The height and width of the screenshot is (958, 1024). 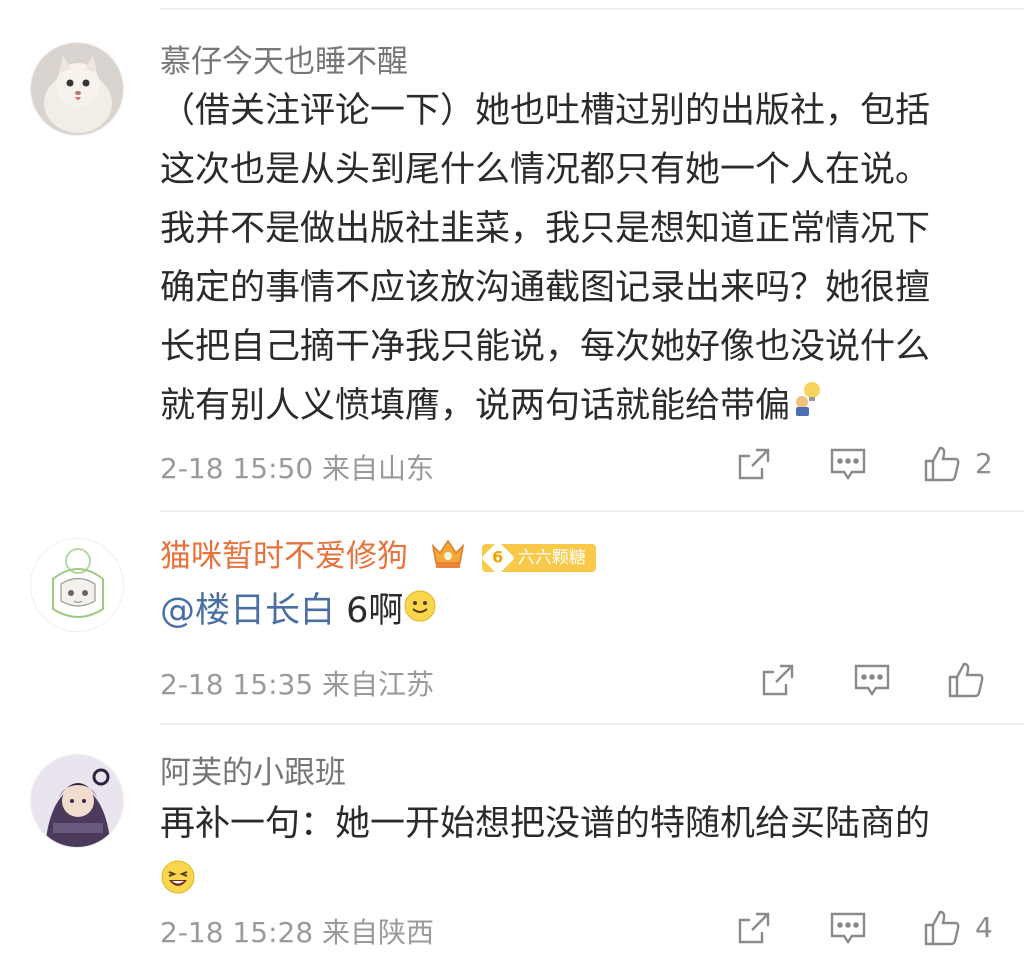 I want to click on comment-line: 这次也是从头到尾什么情况都只有她一个人在说。, so click(x=545, y=170).